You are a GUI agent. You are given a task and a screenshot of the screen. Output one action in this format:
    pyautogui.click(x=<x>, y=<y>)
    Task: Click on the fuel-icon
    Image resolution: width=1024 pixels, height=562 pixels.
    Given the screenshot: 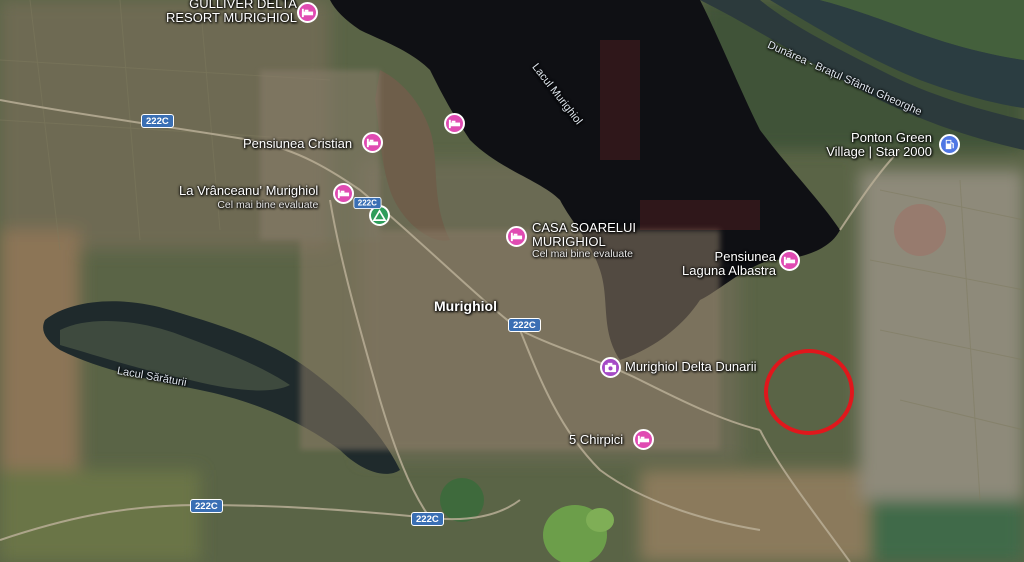 What is the action you would take?
    pyautogui.click(x=949, y=144)
    